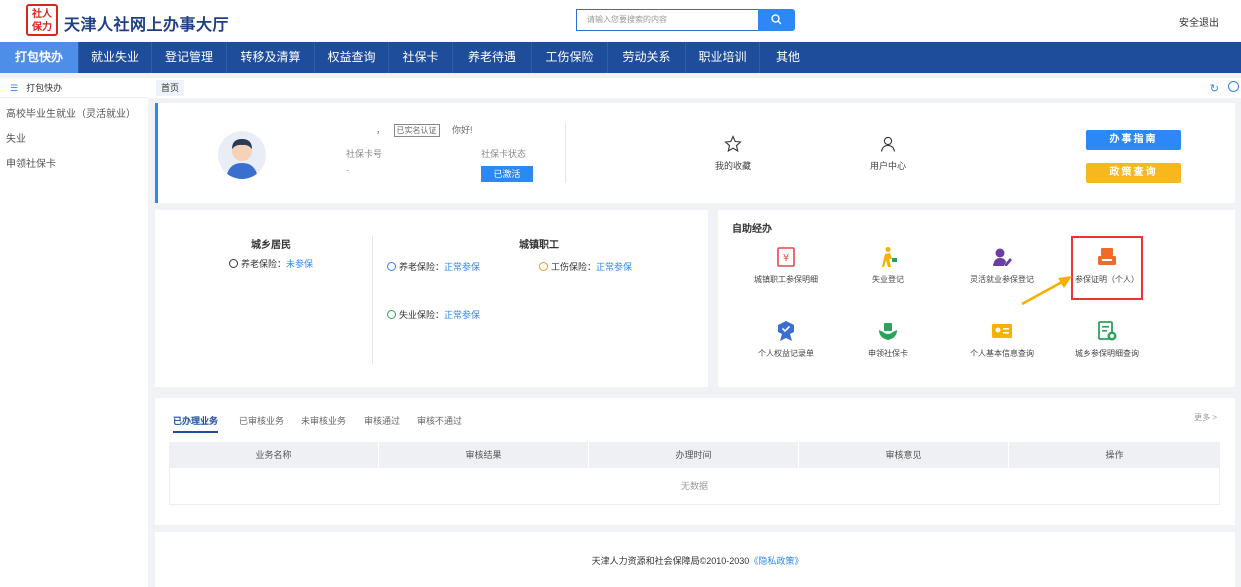  I want to click on card-status-badge: 已激活, so click(507, 174).